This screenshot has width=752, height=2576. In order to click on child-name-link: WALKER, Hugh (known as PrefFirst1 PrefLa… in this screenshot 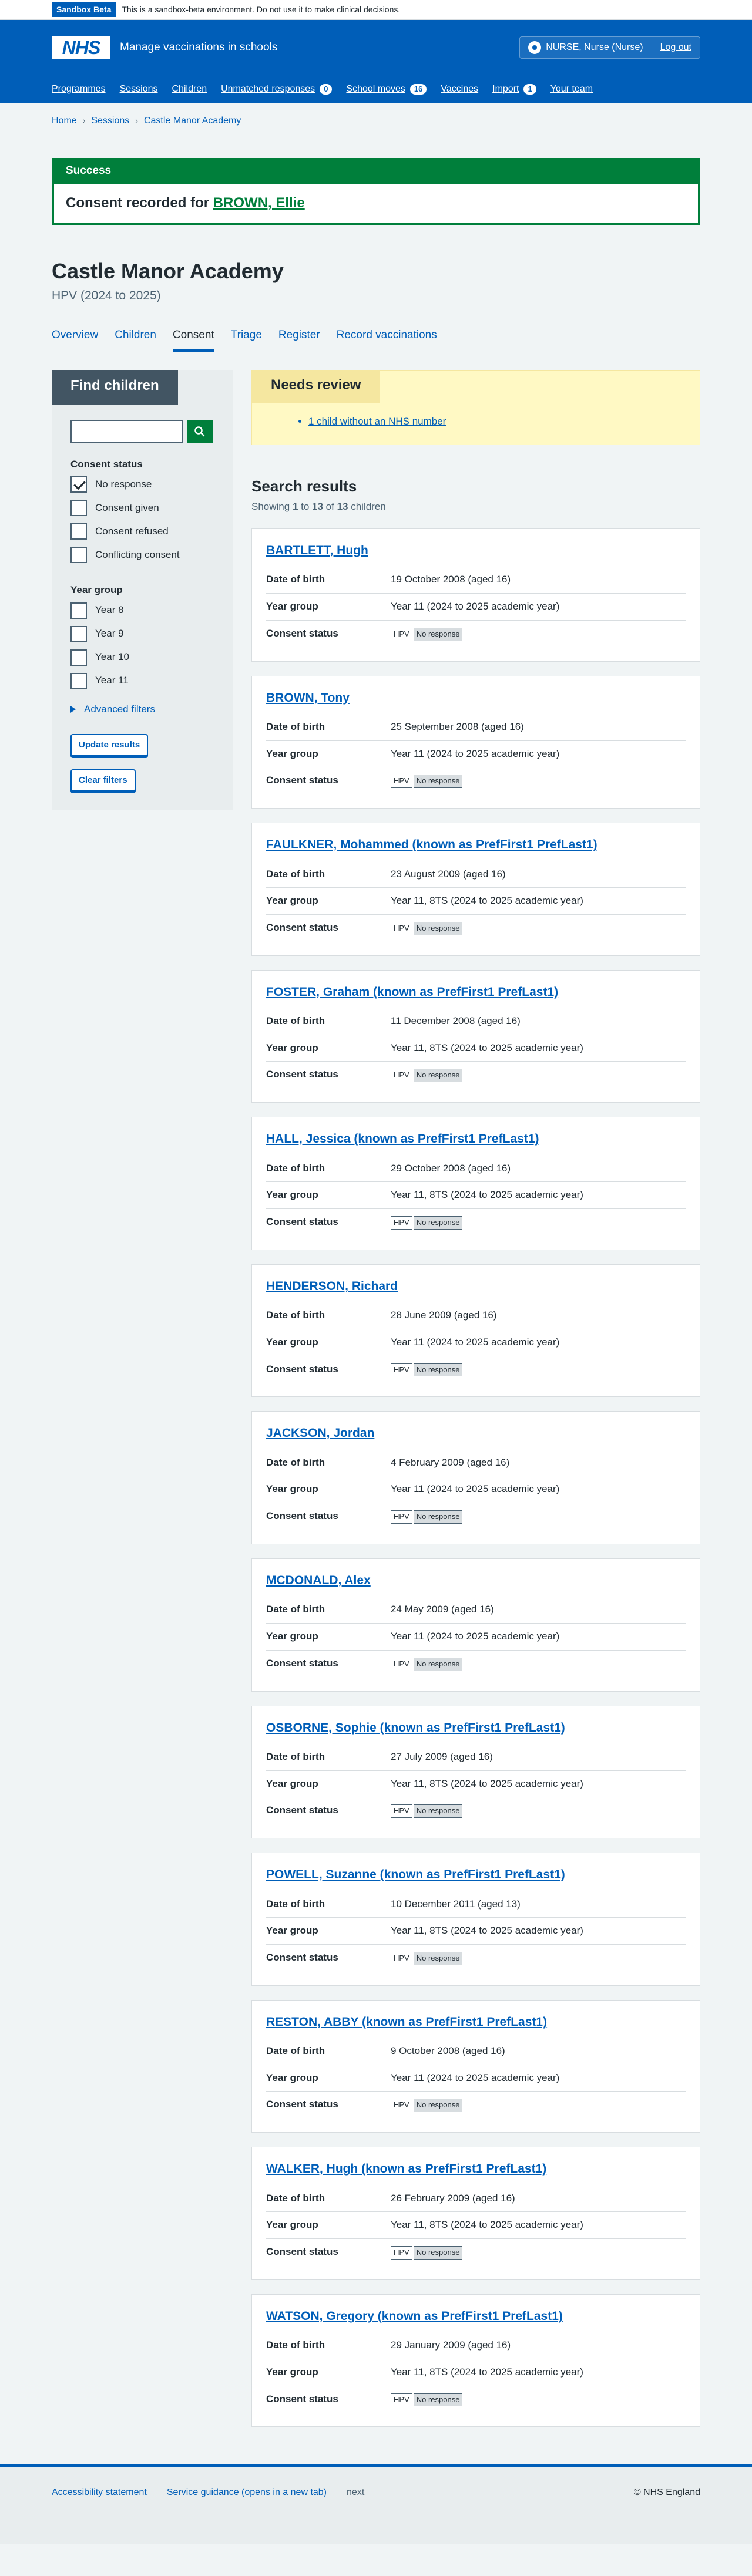, I will do `click(406, 2169)`.